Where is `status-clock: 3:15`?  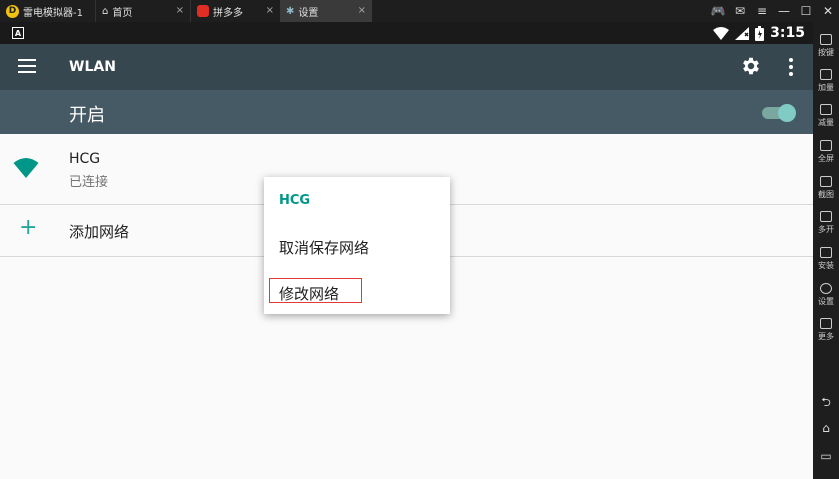 status-clock: 3:15 is located at coordinates (787, 33).